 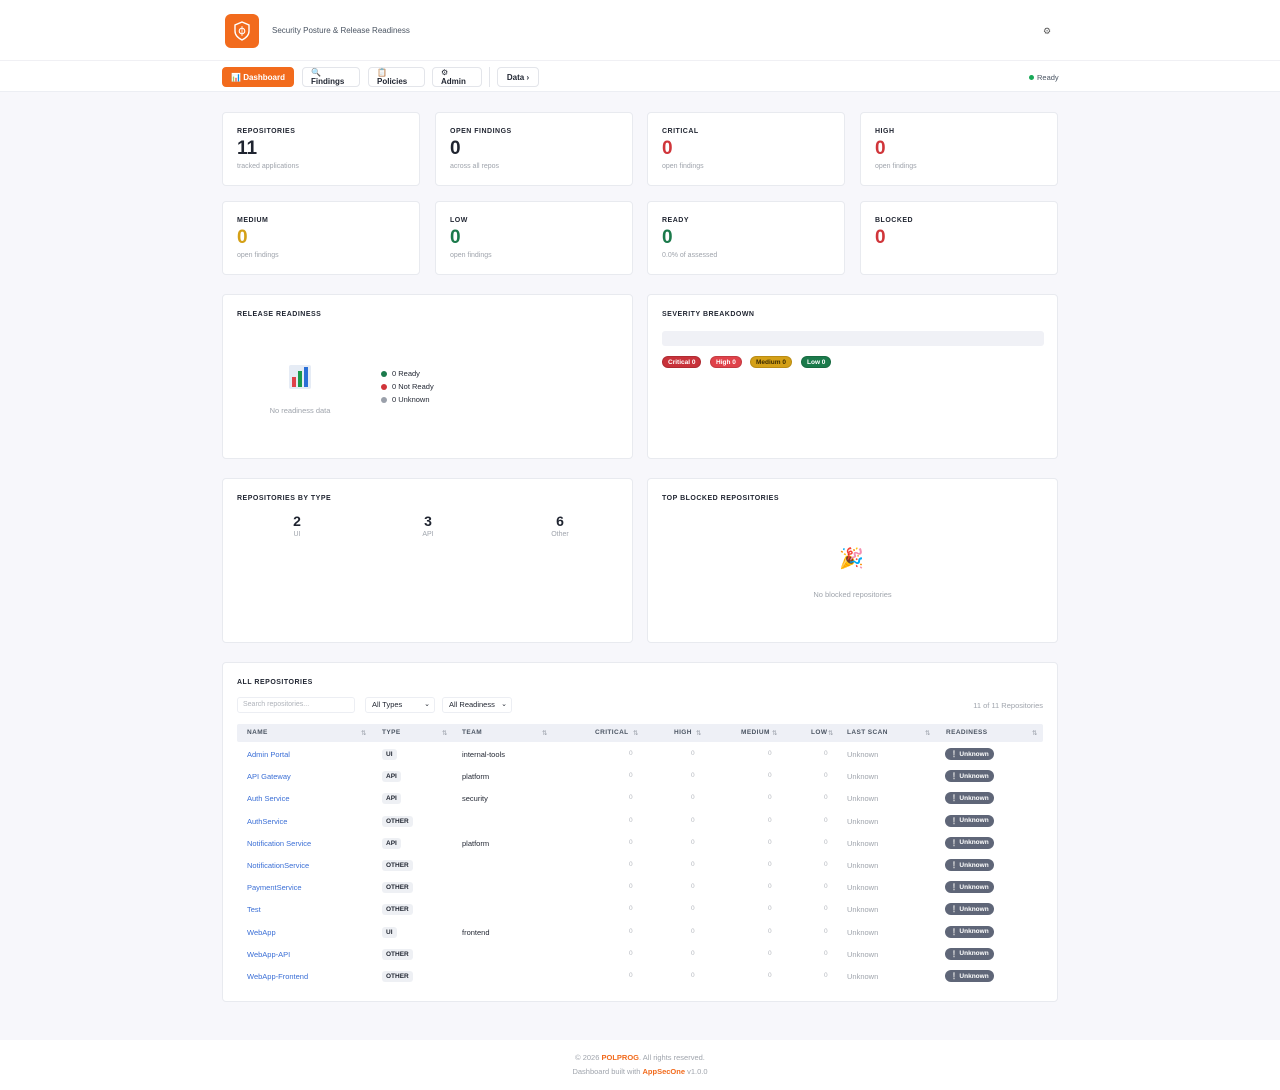 I want to click on repo-name-link: WebApp-API, so click(x=268, y=954).